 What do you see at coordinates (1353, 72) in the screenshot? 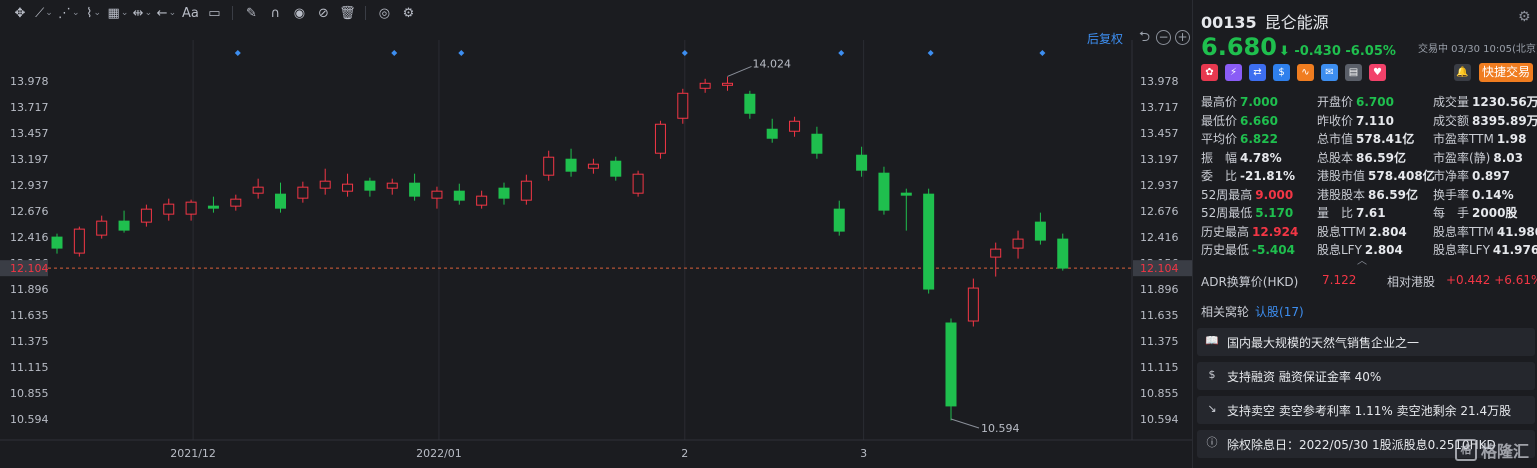
I see `doc-badge: ▤` at bounding box center [1353, 72].